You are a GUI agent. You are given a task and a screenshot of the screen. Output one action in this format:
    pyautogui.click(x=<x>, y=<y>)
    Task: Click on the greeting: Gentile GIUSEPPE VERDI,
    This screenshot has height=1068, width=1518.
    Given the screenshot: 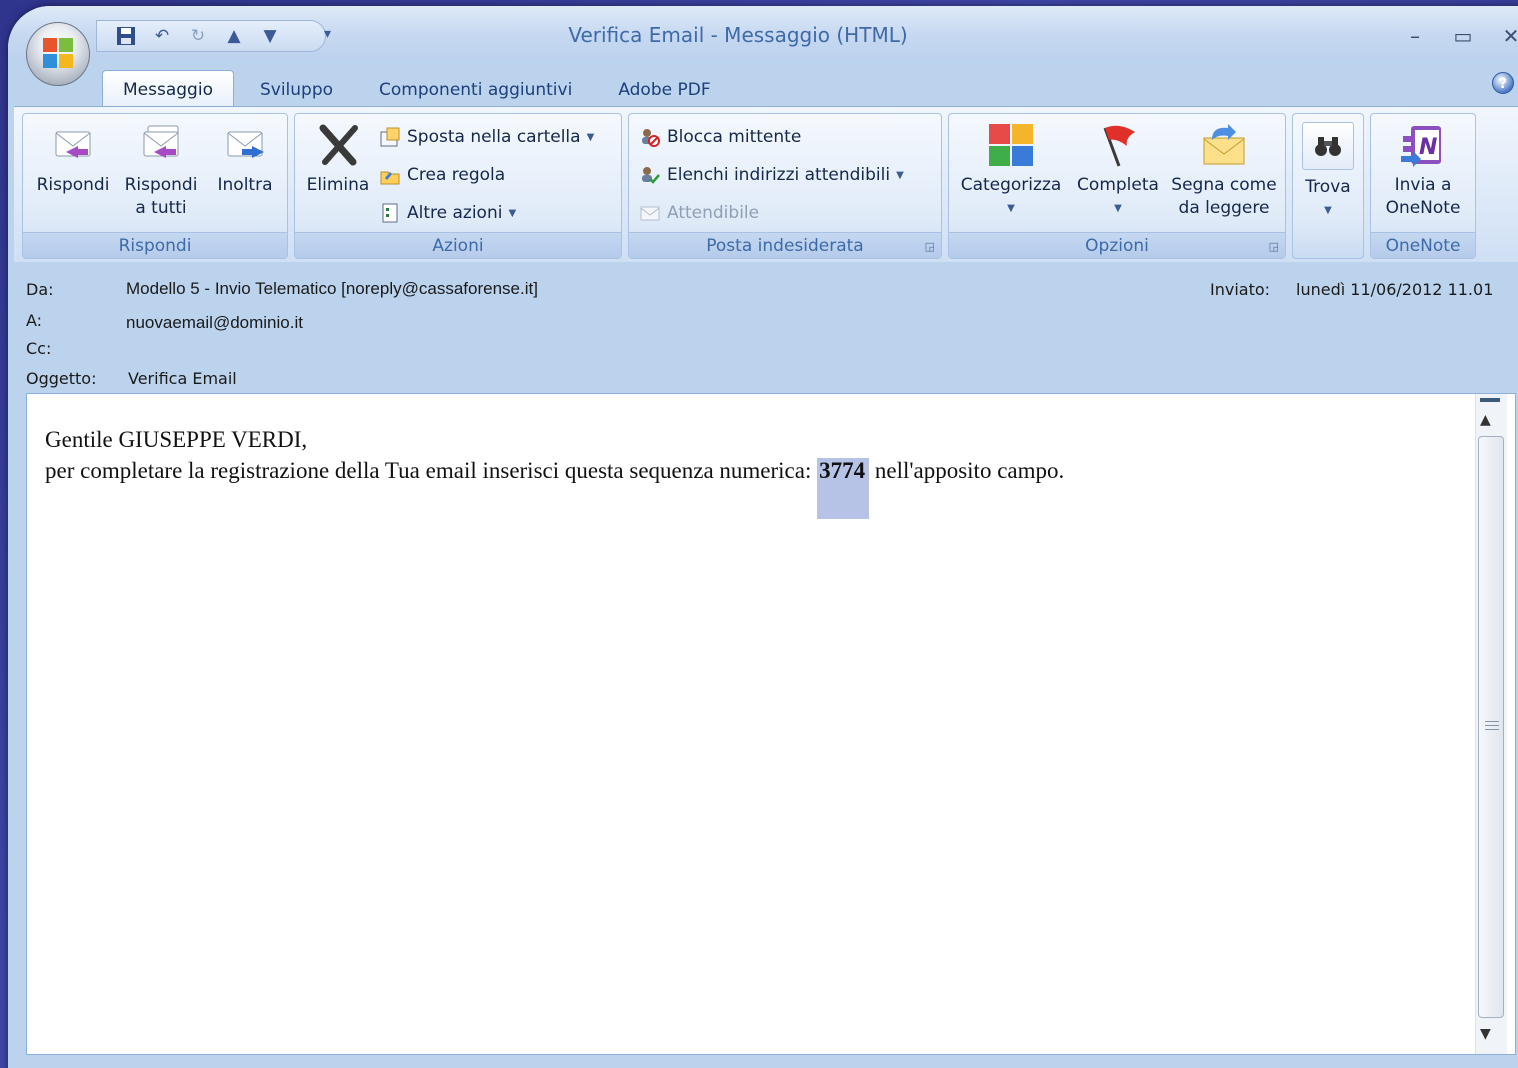 What is the action you would take?
    pyautogui.click(x=176, y=439)
    